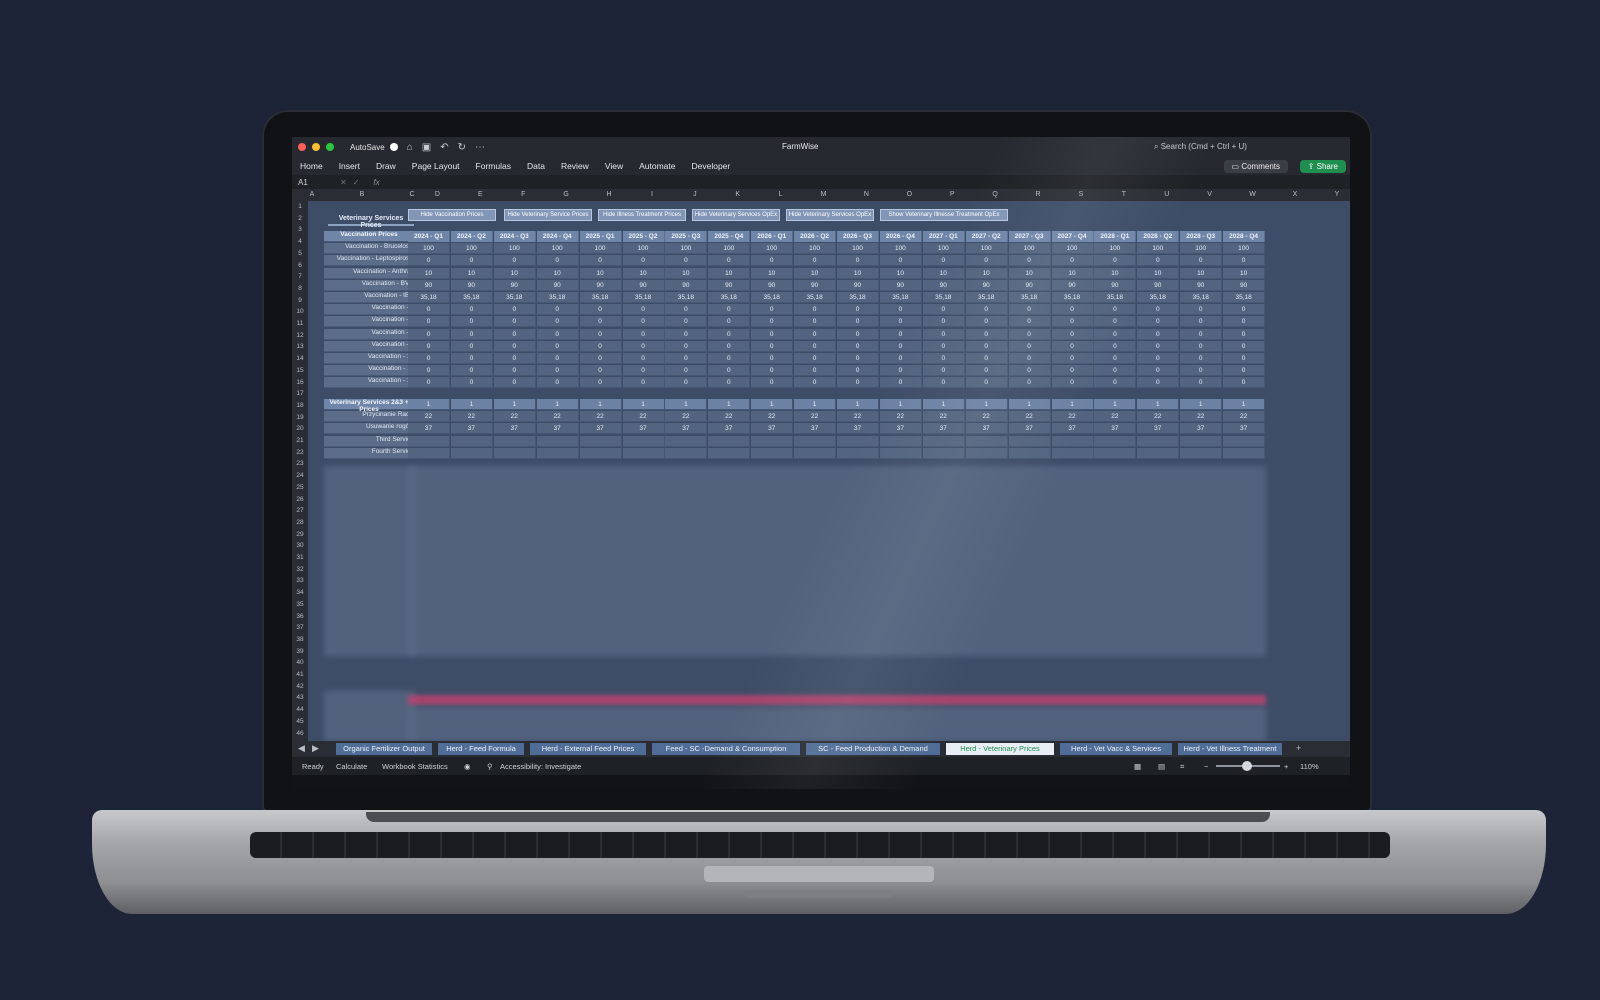 This screenshot has width=1600, height=1000. Describe the element at coordinates (823, 194) in the screenshot. I see `column-header: M` at that location.